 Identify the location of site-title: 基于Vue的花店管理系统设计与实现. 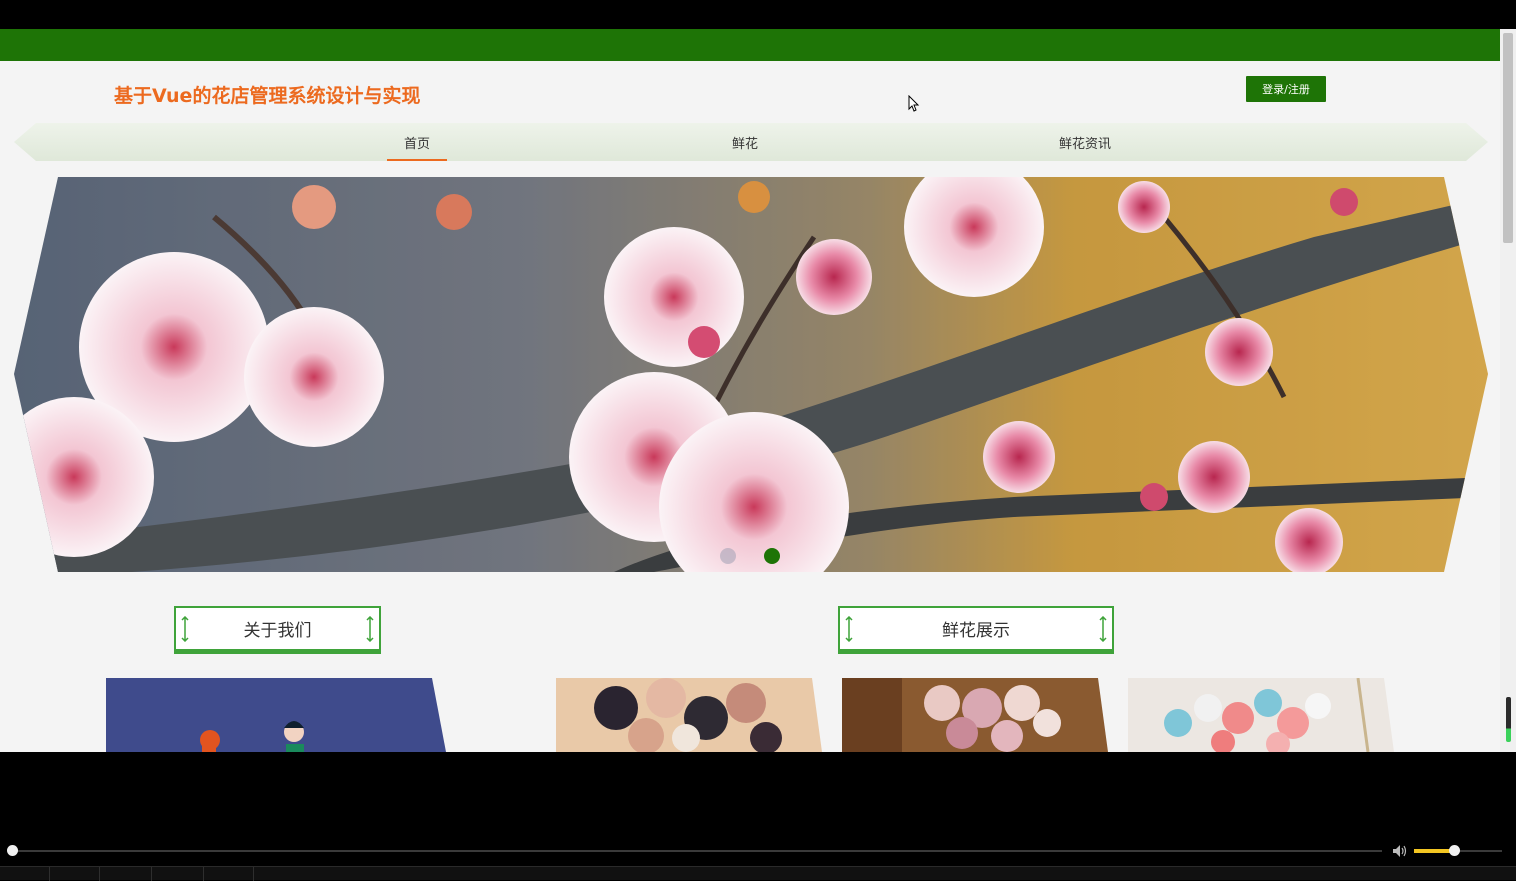
(267, 96).